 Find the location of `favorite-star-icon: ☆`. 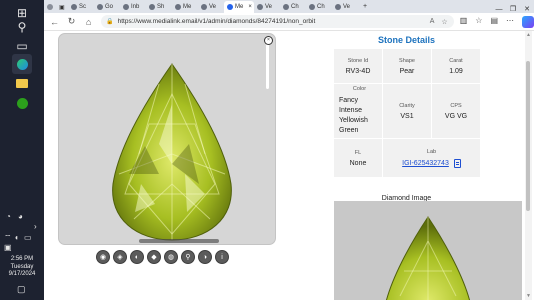

favorite-star-icon: ☆ is located at coordinates (444, 22).